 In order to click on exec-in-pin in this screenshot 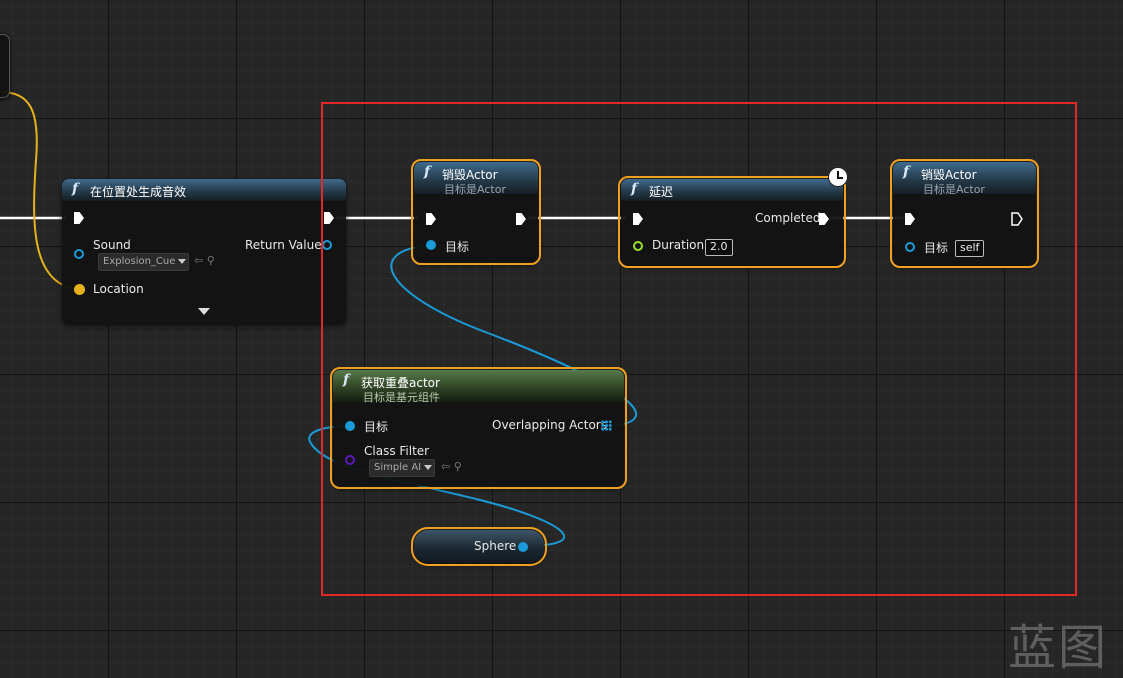, I will do `click(79, 218)`.